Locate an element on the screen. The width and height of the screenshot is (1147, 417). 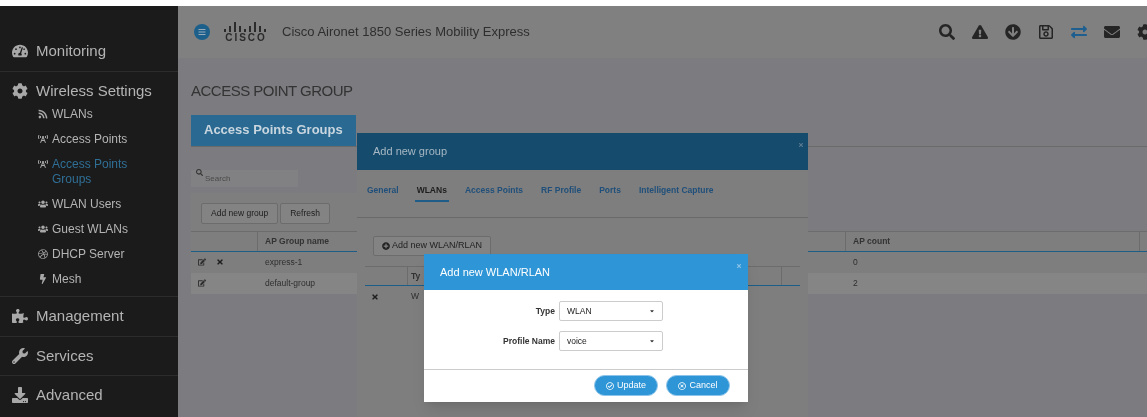
page-title: ACCESS POINT GROUP is located at coordinates (272, 91).